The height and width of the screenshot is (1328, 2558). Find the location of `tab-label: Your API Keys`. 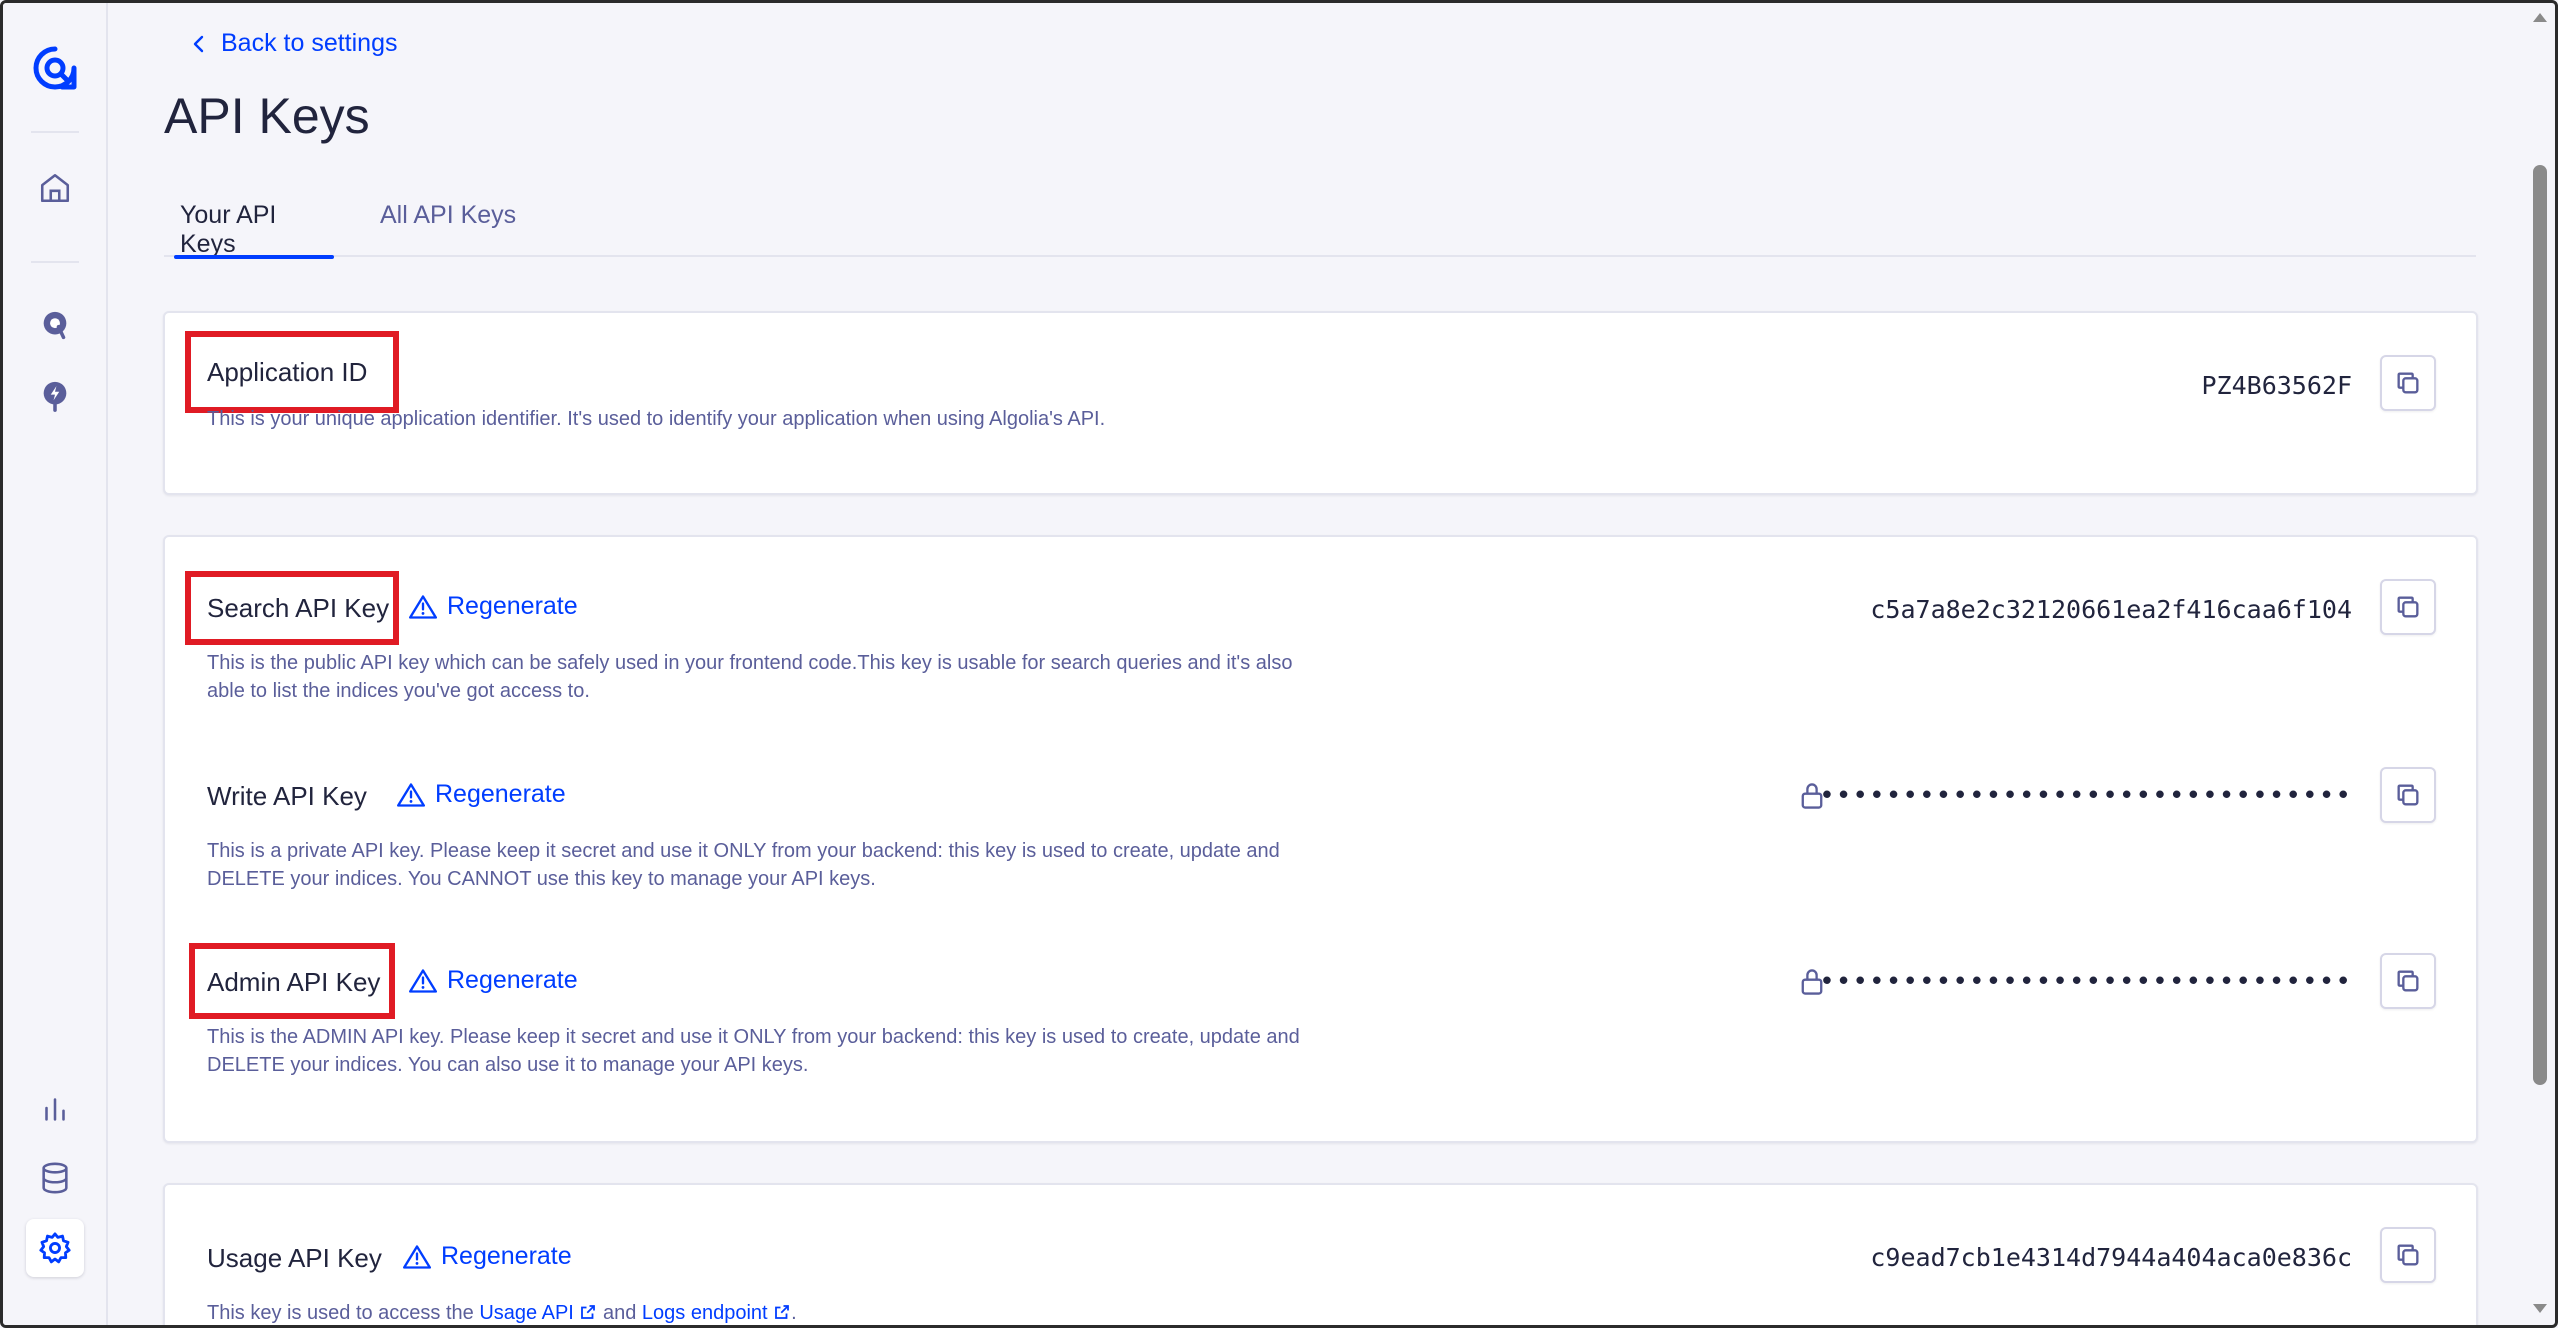

tab-label: Your API Keys is located at coordinates (228, 229).